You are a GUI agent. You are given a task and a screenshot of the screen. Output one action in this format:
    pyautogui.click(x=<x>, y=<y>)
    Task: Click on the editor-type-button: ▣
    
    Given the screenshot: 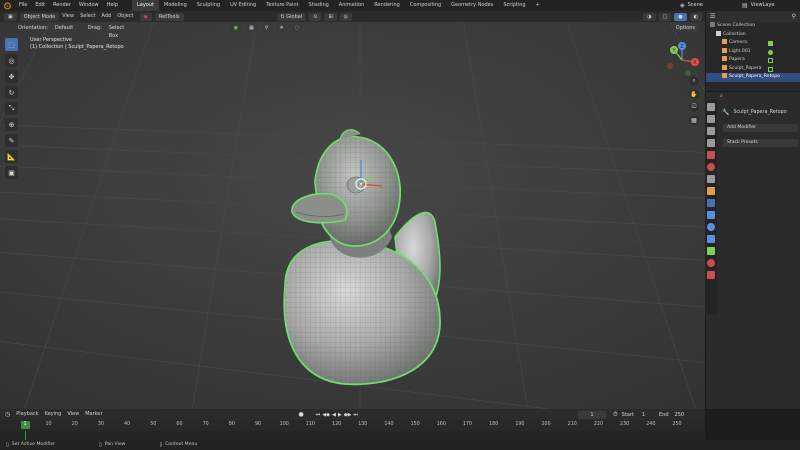 What is the action you would take?
    pyautogui.click(x=10, y=16)
    